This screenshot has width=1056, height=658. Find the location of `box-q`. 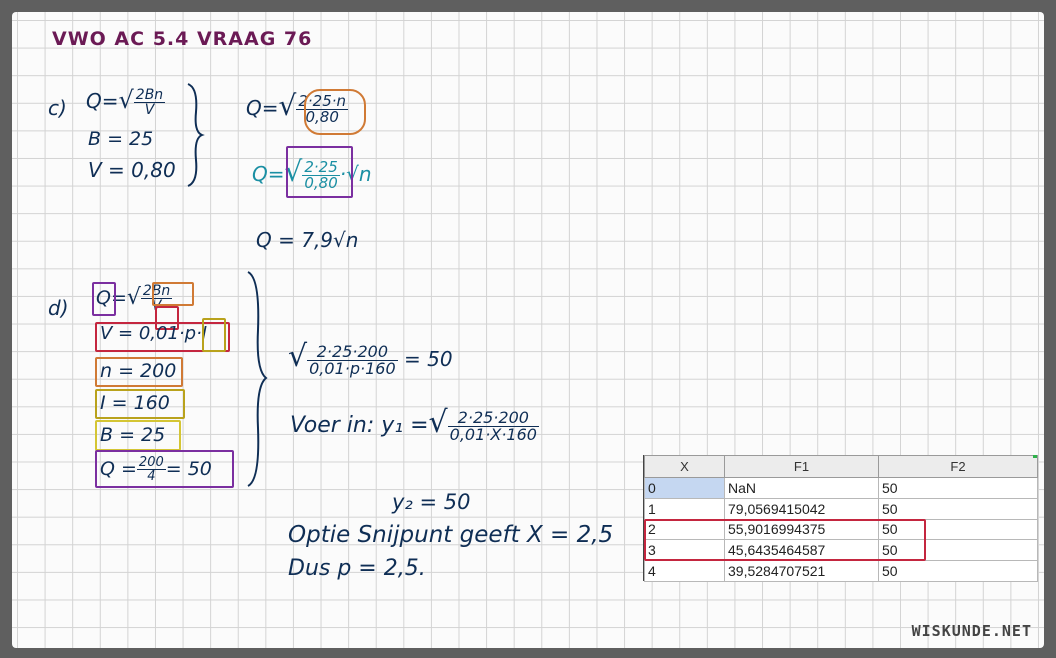

box-q is located at coordinates (104, 299).